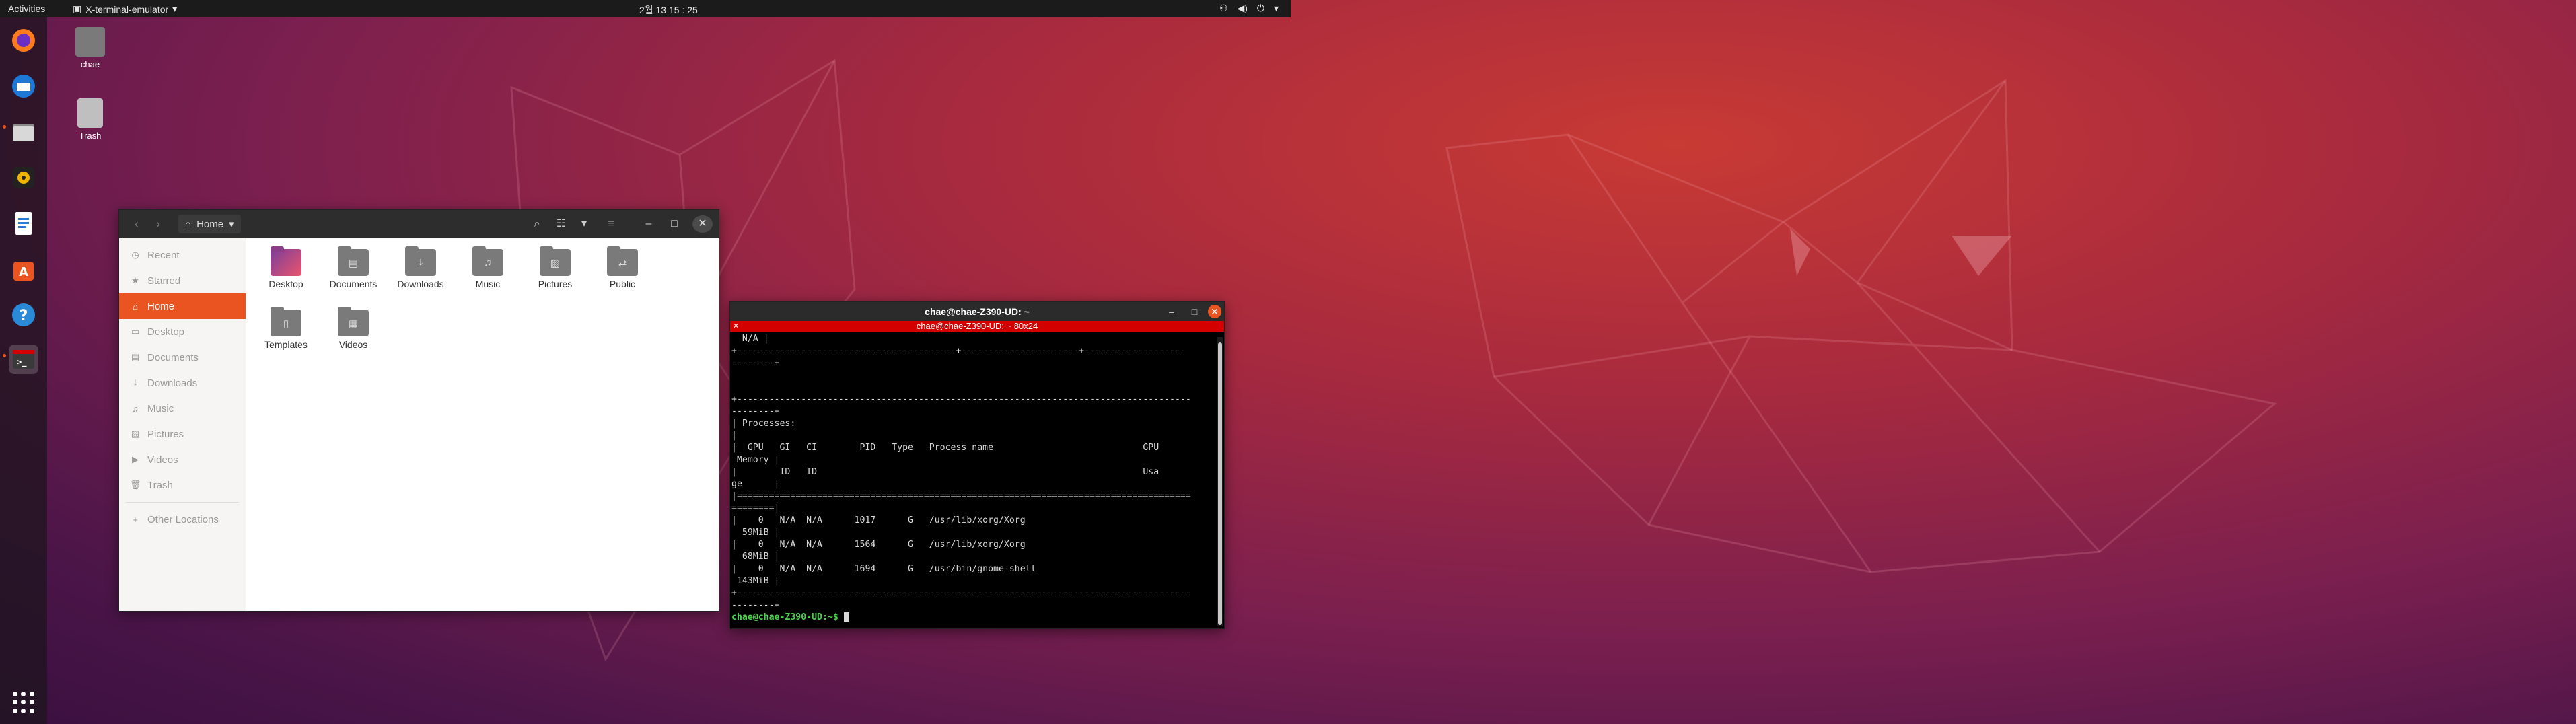  What do you see at coordinates (584, 224) in the screenshot?
I see `view-options-icon: ▾` at bounding box center [584, 224].